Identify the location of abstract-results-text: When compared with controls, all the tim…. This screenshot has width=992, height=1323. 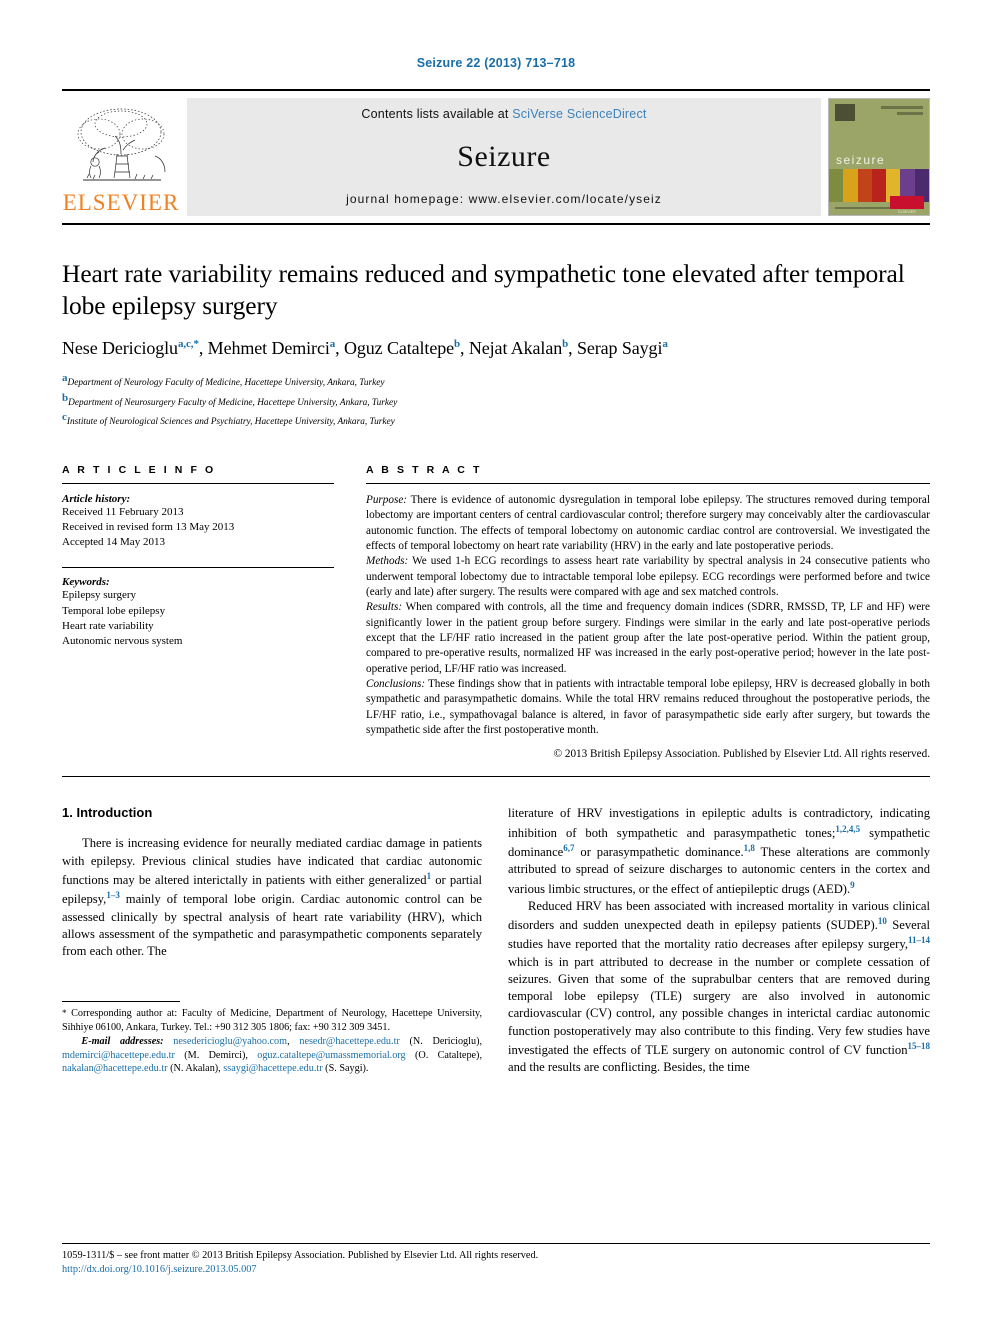
(648, 638).